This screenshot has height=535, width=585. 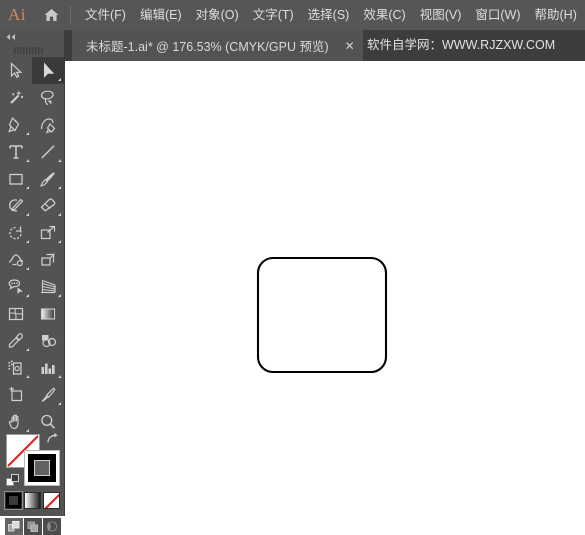 What do you see at coordinates (16, 232) in the screenshot?
I see `rotate-tool` at bounding box center [16, 232].